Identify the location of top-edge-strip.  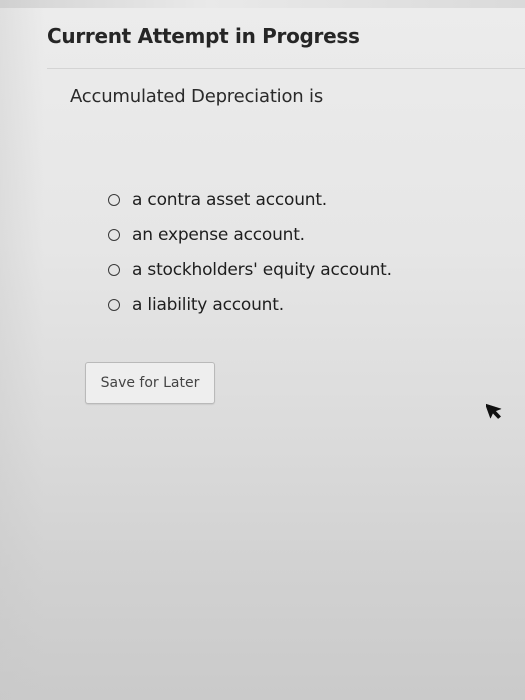
(262, 4).